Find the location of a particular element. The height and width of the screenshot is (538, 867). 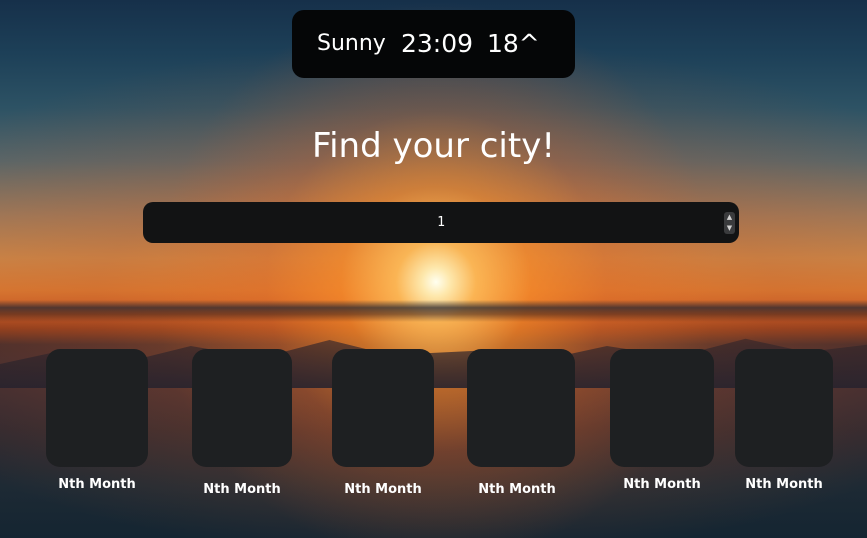

page-title: Find your city! is located at coordinates (433, 146).